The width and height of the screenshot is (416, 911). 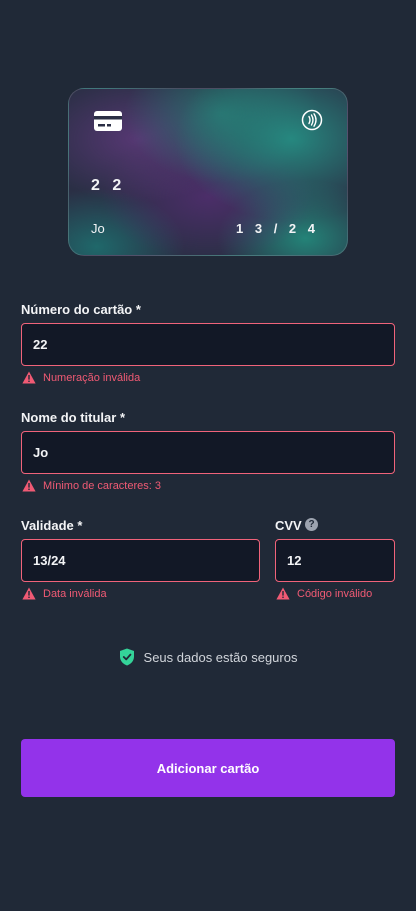 I want to click on card-preview-number: 2 2, so click(x=108, y=185).